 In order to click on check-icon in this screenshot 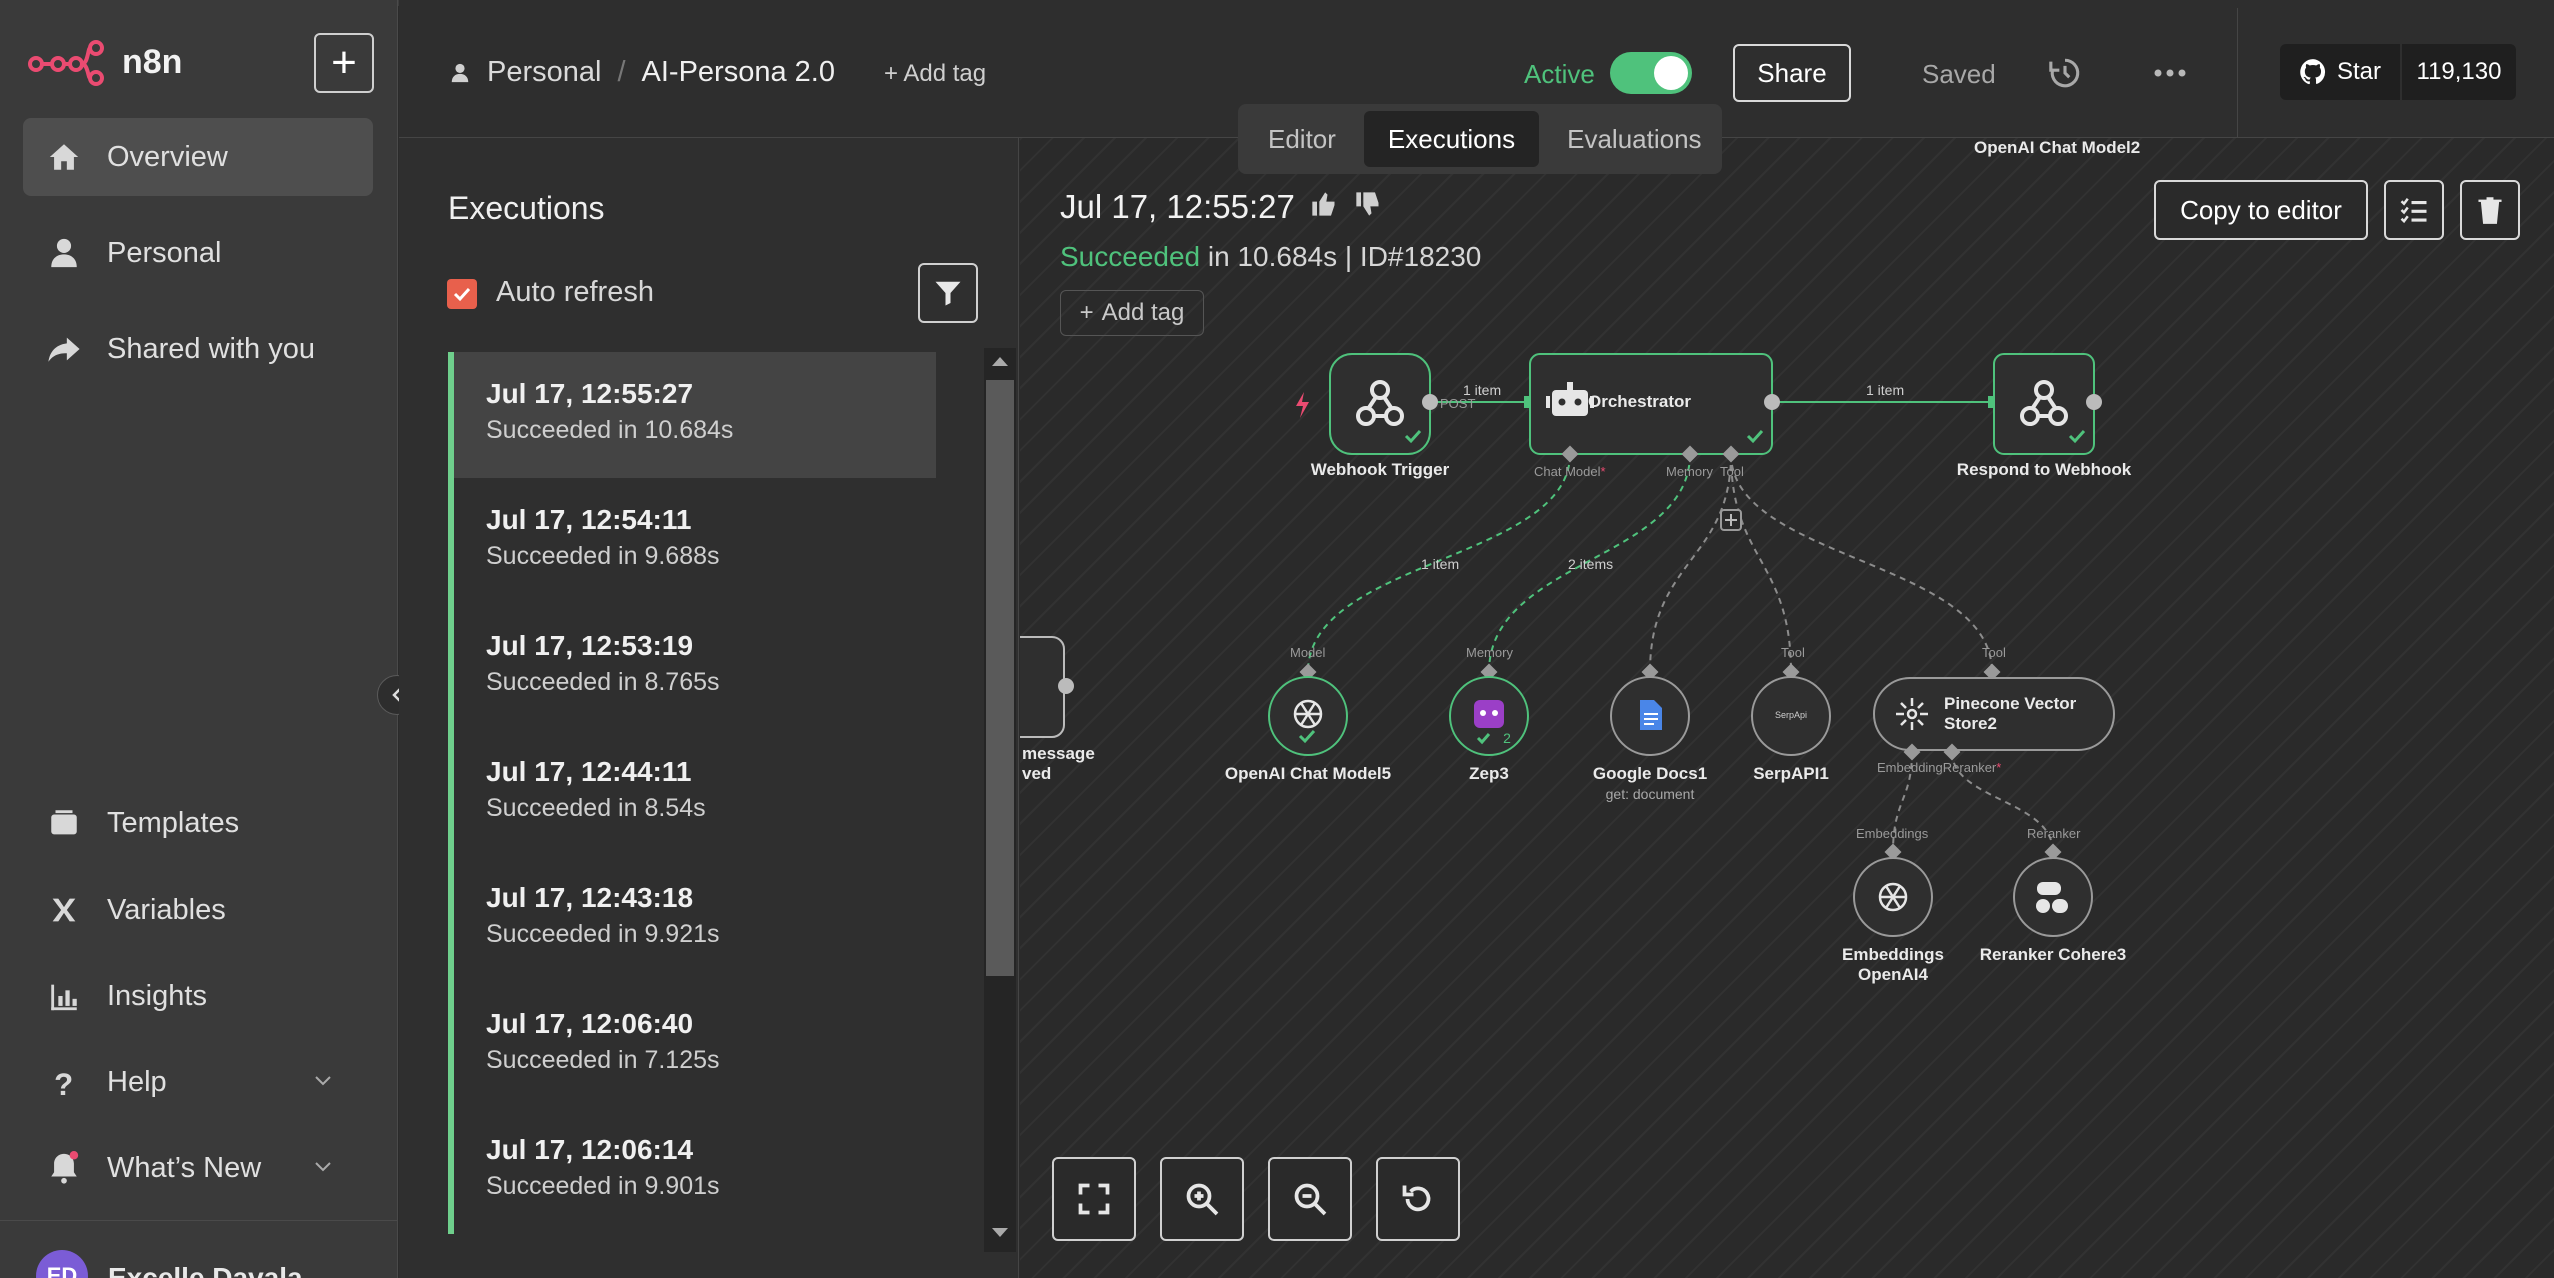, I will do `click(462, 294)`.